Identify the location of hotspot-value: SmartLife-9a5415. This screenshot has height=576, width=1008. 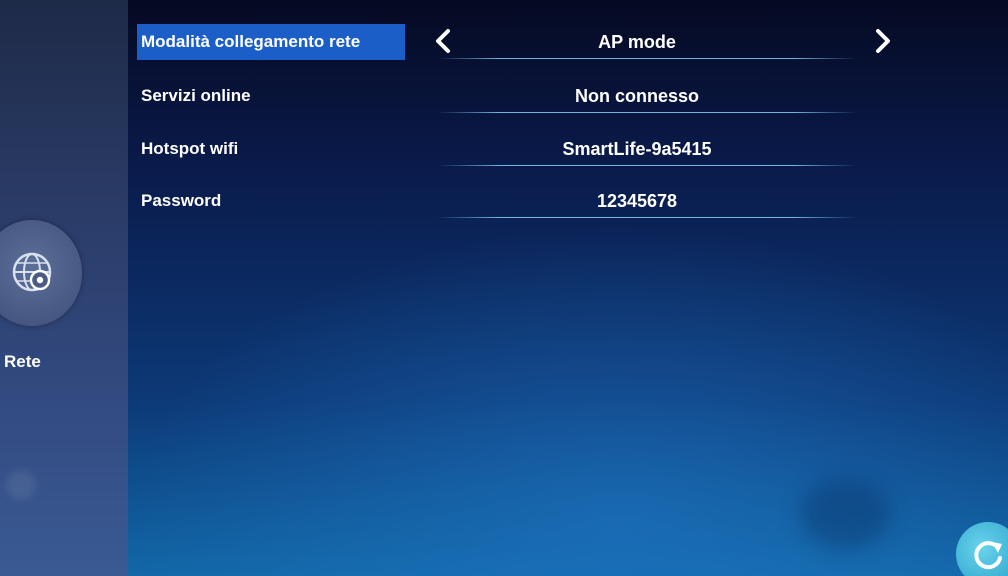
(637, 149).